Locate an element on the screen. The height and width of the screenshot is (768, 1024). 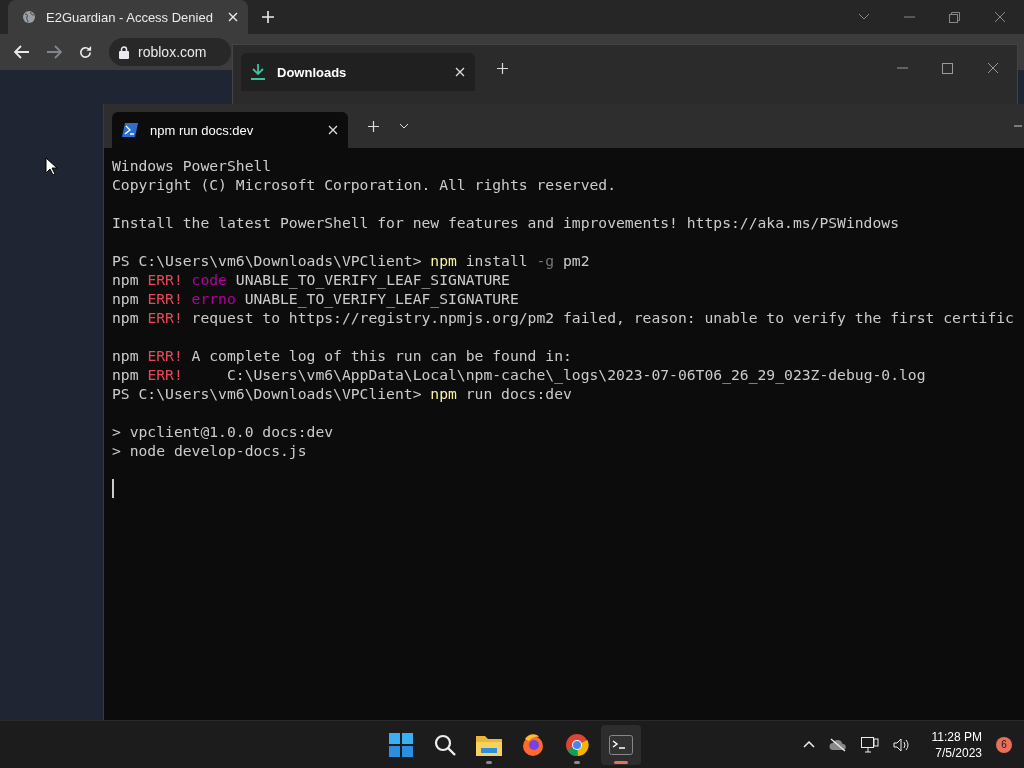
powershell-icon is located at coordinates (130, 130).